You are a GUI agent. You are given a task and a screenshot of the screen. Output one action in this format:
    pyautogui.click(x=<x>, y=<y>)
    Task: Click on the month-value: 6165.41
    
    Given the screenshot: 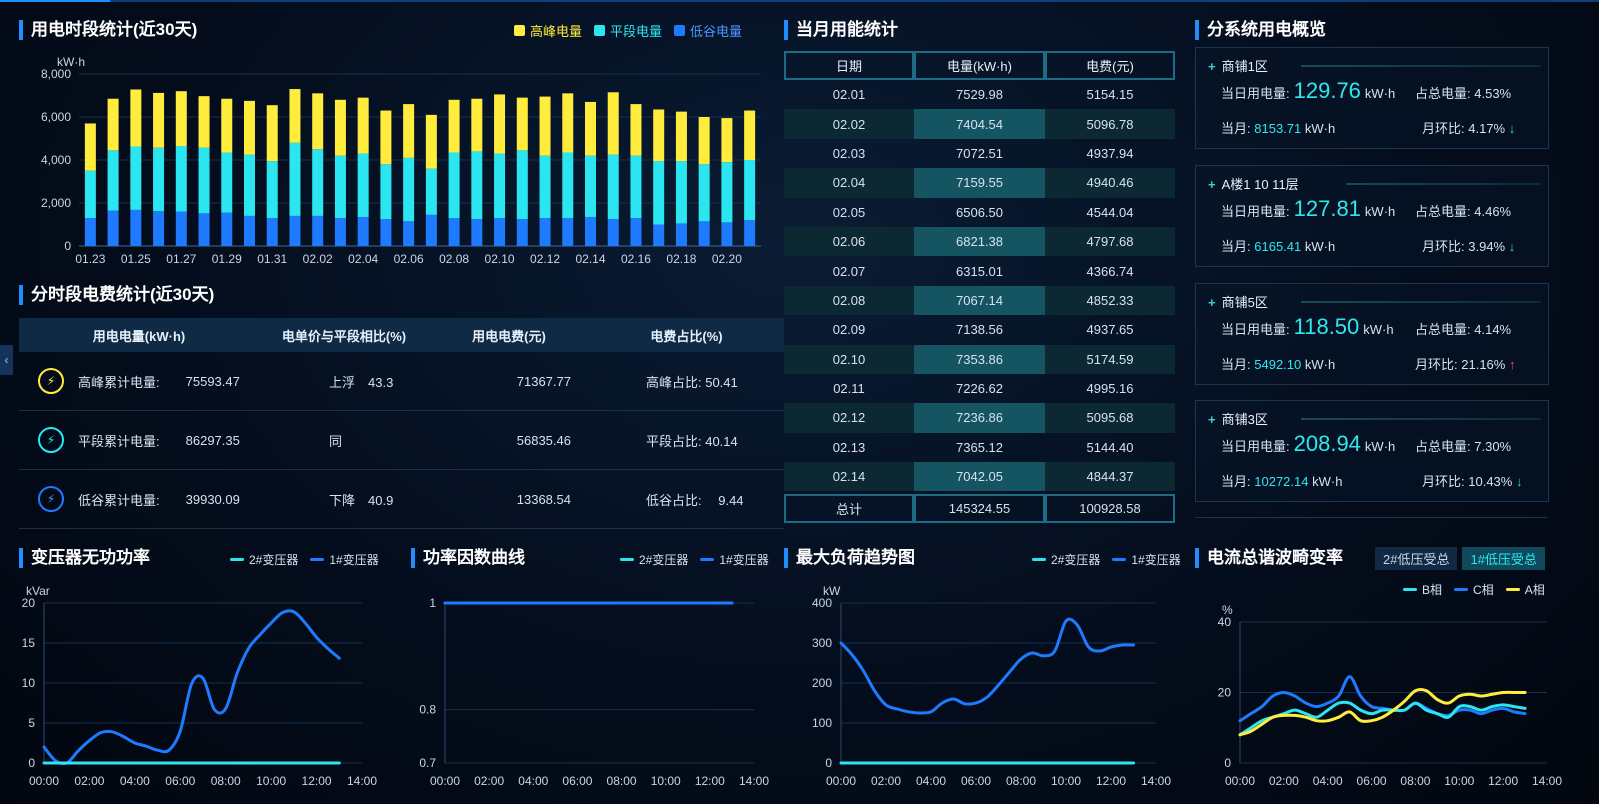 What is the action you would take?
    pyautogui.click(x=1278, y=246)
    